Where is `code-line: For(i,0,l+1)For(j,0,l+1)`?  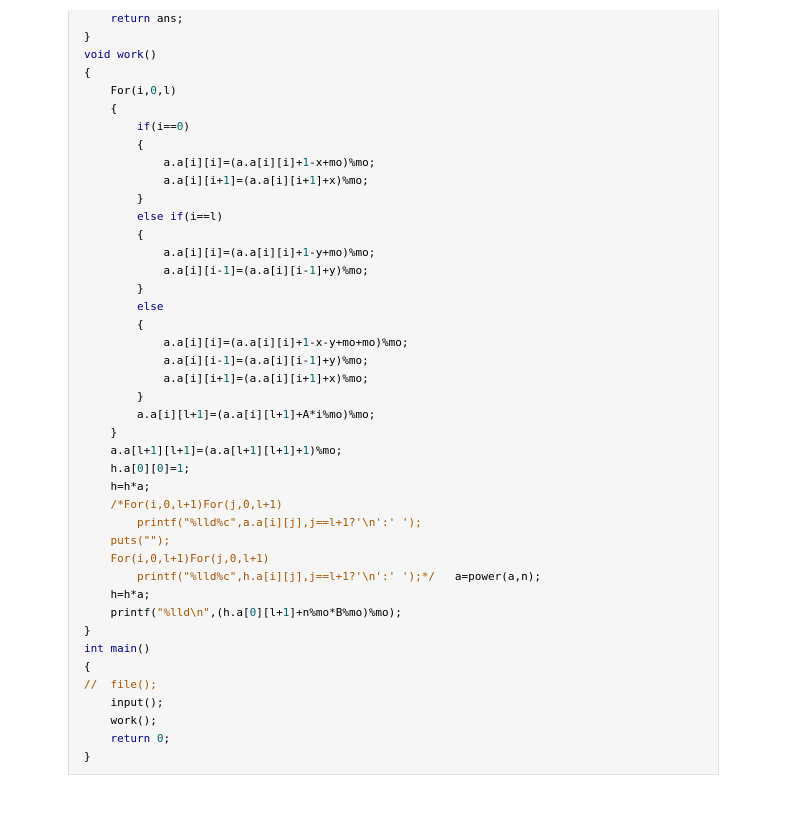
code-line: For(i,0,l+1)For(j,0,l+1) is located at coordinates (177, 558).